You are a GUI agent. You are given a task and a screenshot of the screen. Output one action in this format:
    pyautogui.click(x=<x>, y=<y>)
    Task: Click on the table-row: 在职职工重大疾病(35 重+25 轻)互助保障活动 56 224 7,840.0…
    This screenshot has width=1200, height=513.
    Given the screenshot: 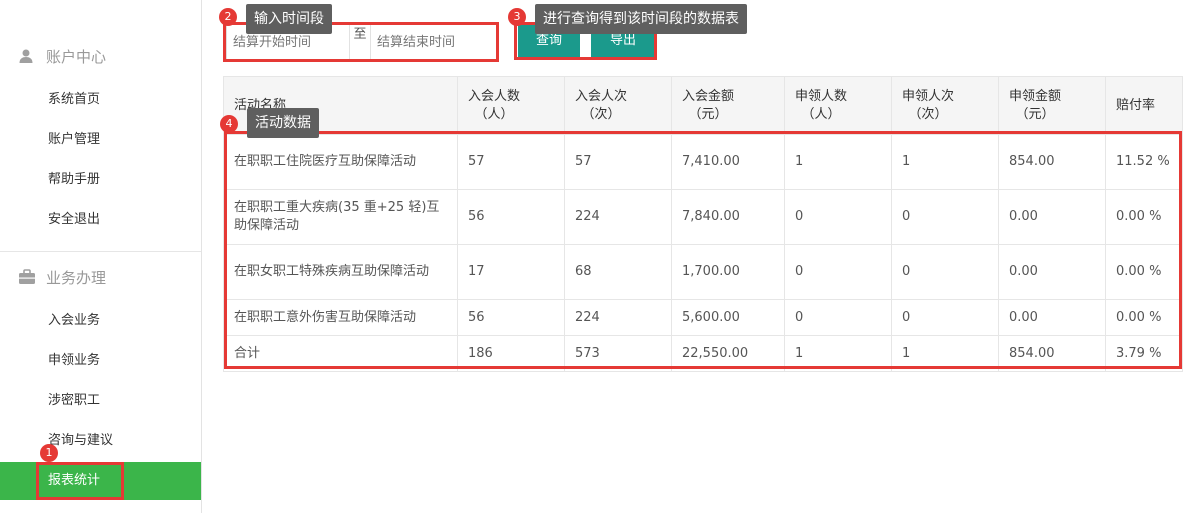 What is the action you would take?
    pyautogui.click(x=703, y=217)
    